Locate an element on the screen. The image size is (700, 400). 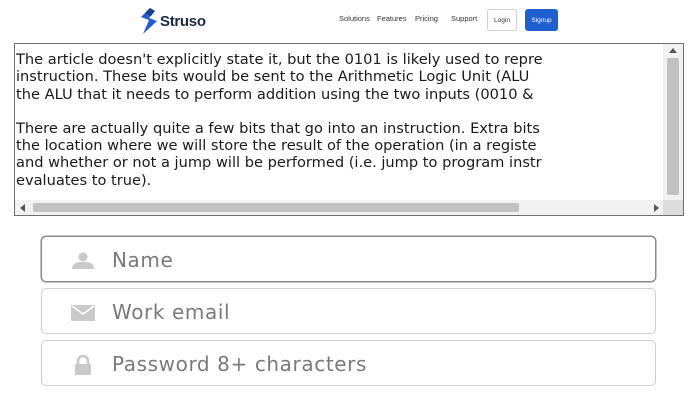
signup-button: Signup is located at coordinates (541, 20).